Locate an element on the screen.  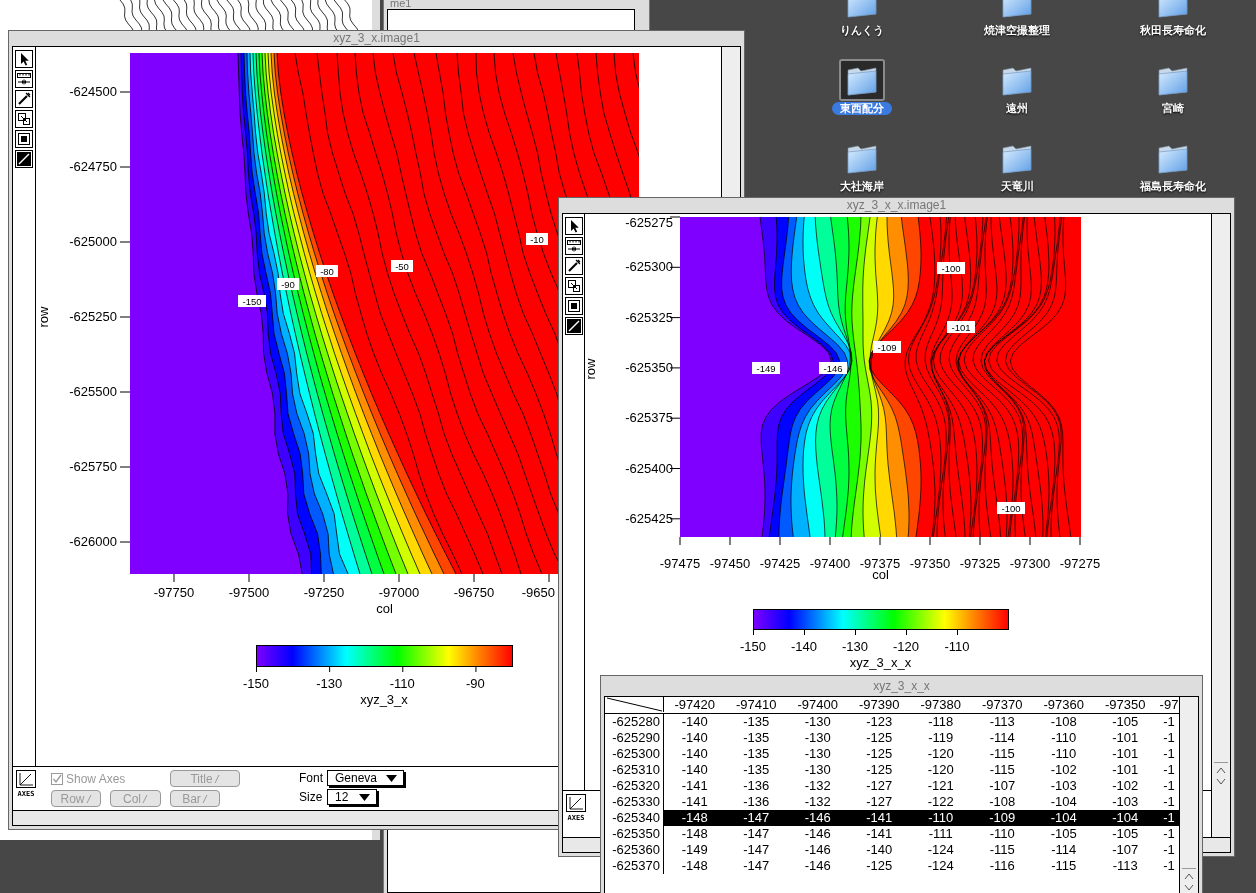
folder-label: 大社海岸 is located at coordinates (861, 186).